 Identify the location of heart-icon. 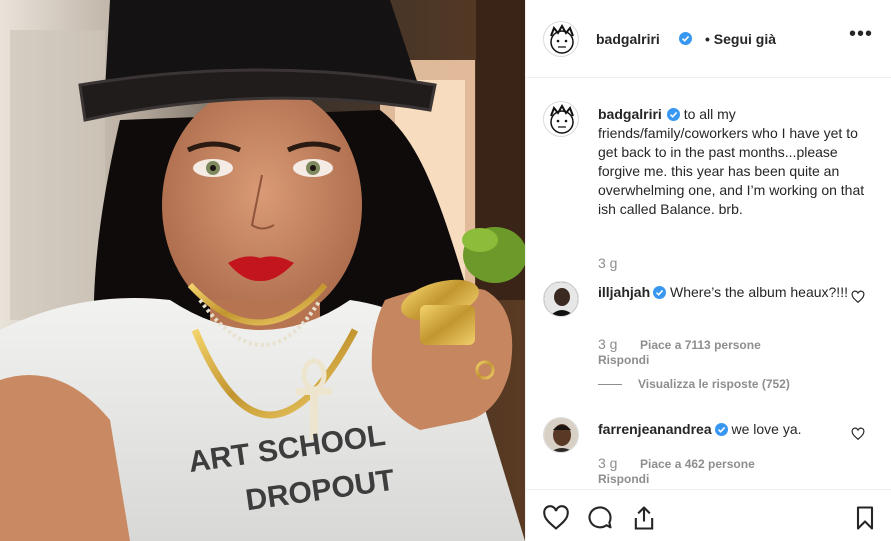
(556, 518).